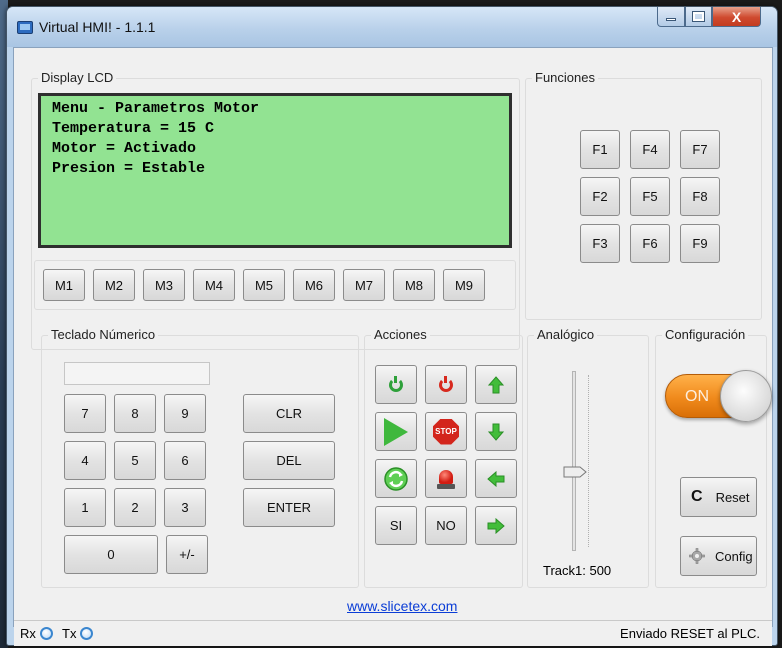  I want to click on teclado-title: Teclado Númerico, so click(103, 334).